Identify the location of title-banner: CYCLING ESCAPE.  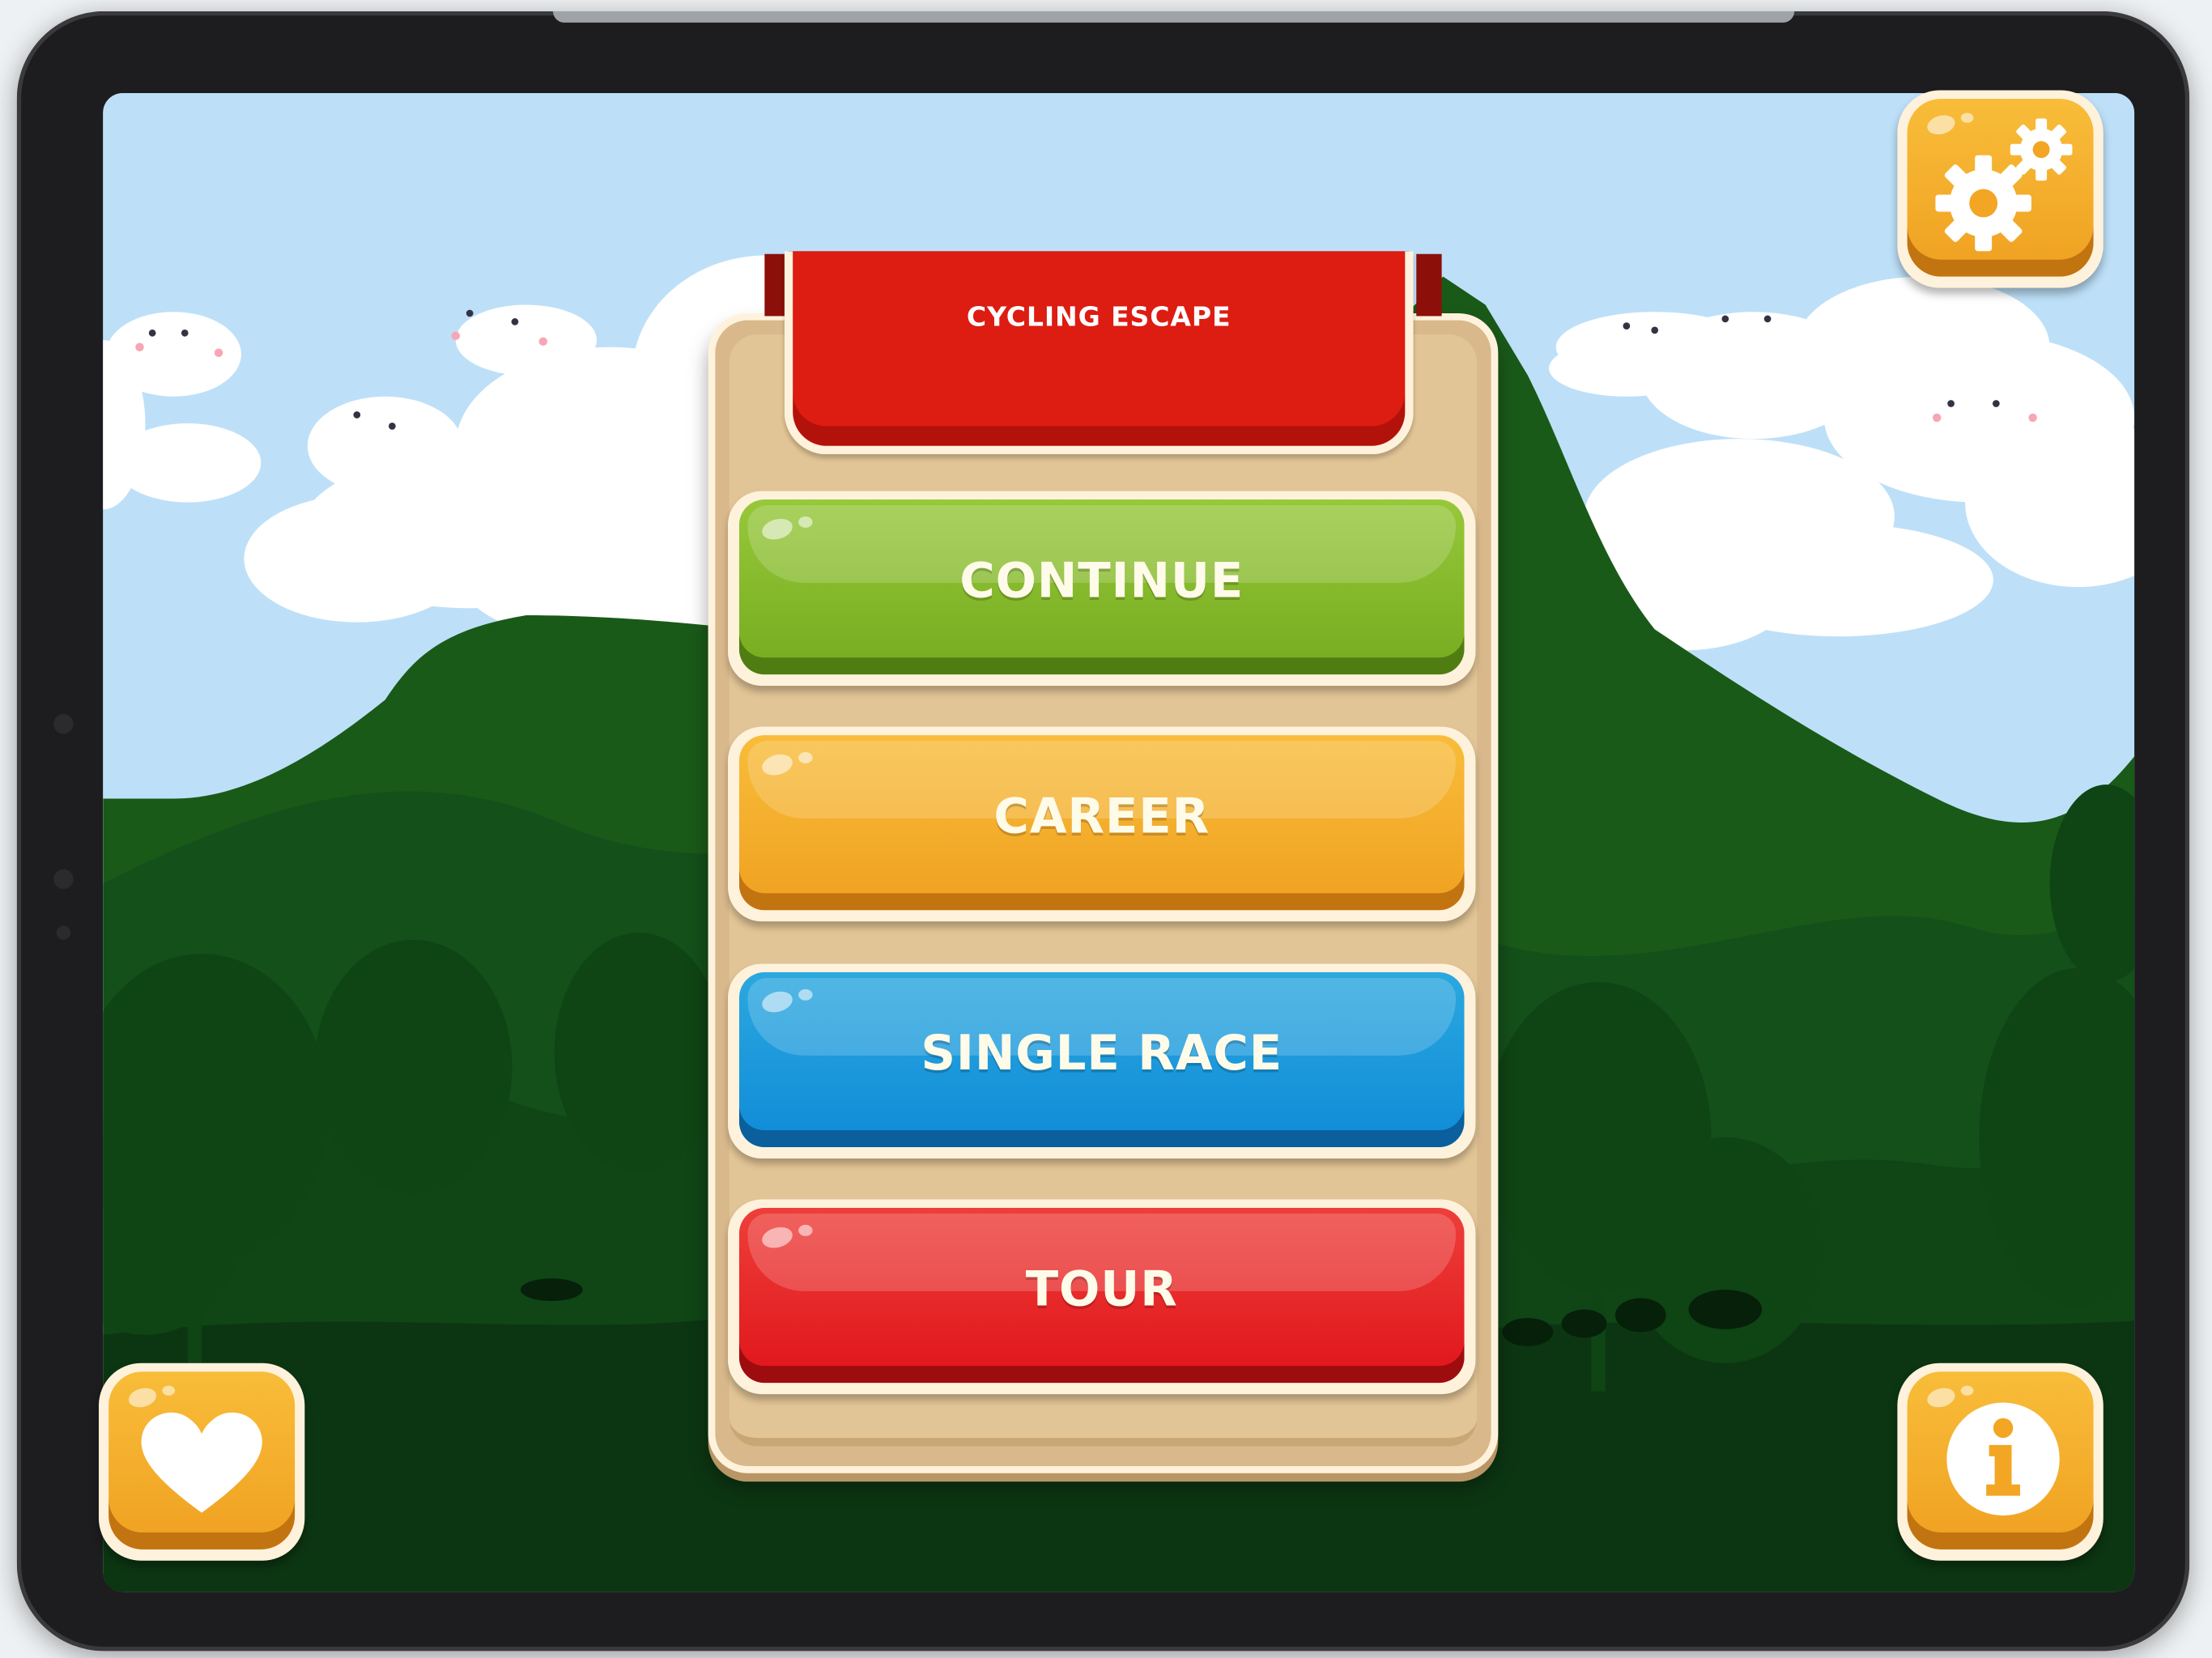
(1099, 353).